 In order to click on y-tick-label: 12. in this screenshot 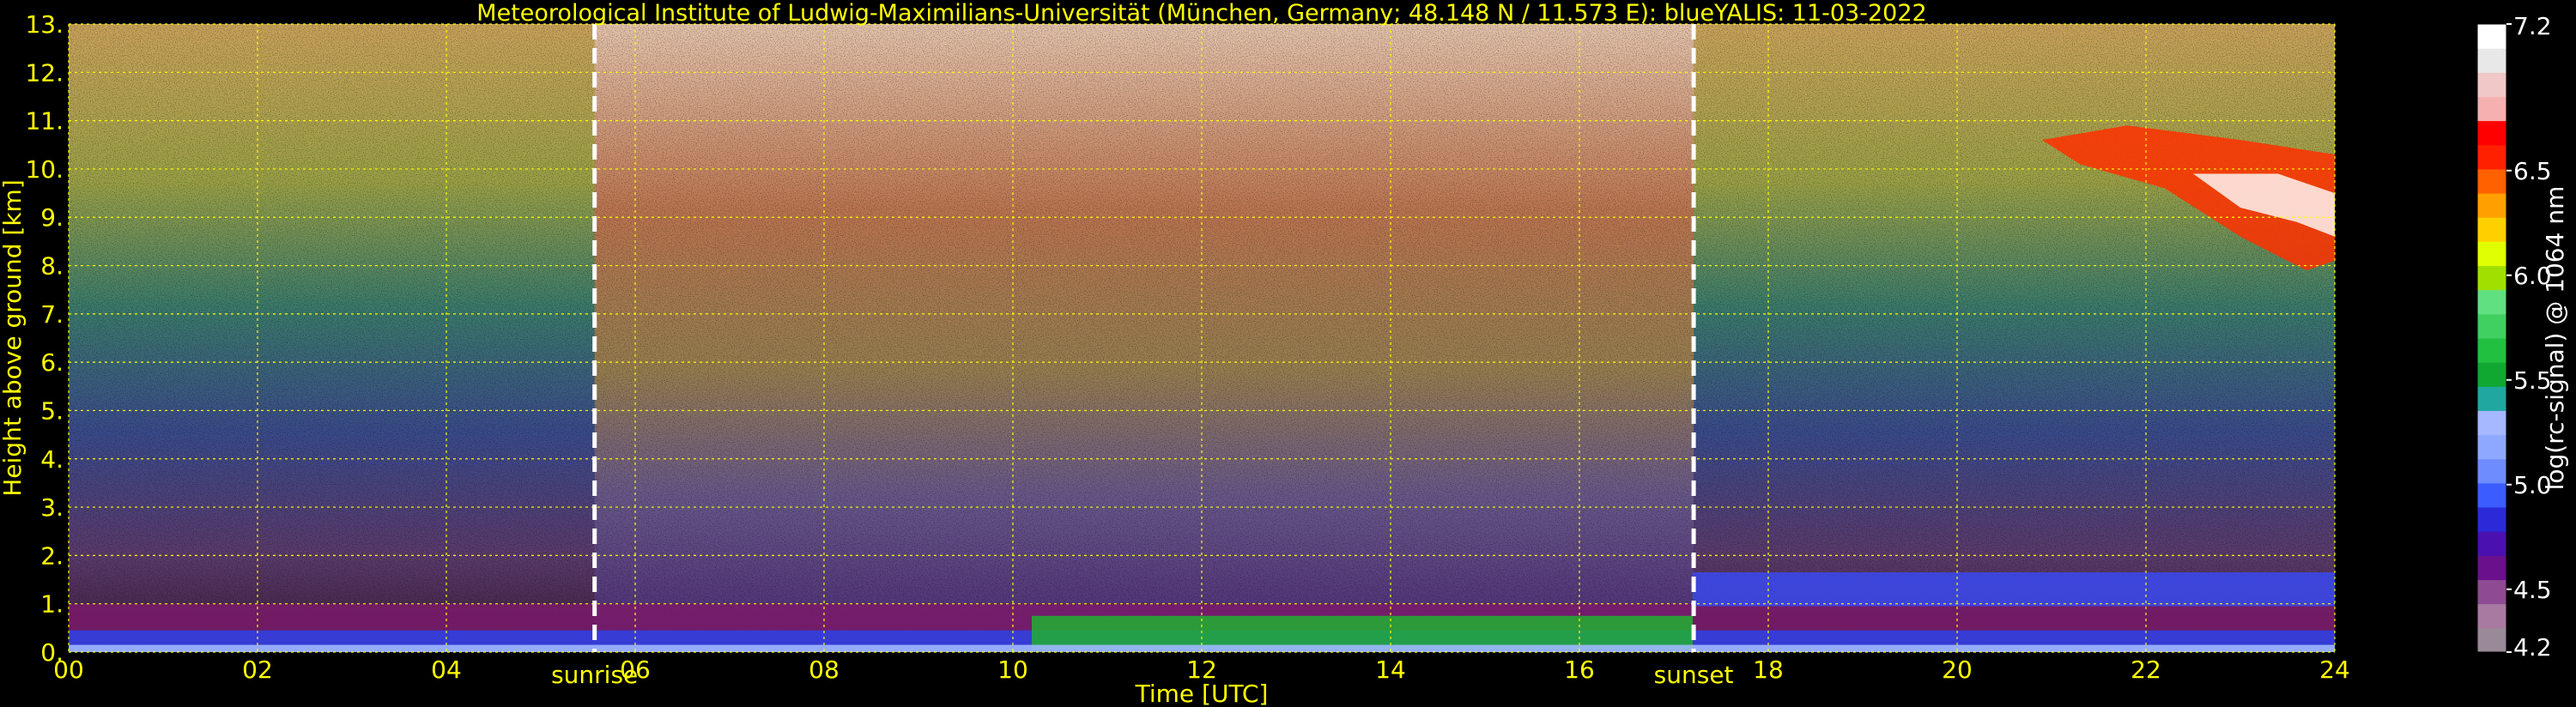, I will do `click(44, 72)`.